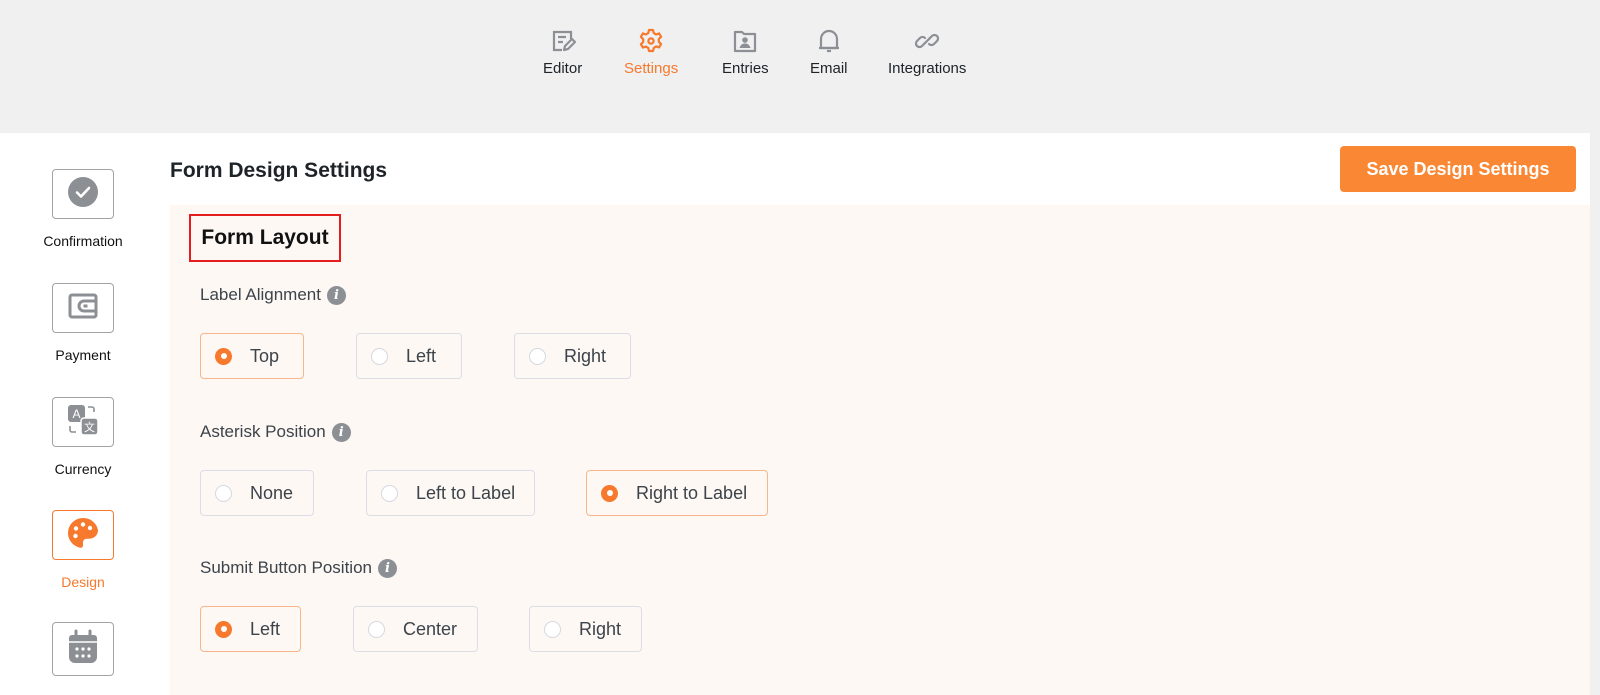 The height and width of the screenshot is (695, 1600). I want to click on label-alignment-field: Label Alignment i, so click(273, 295).